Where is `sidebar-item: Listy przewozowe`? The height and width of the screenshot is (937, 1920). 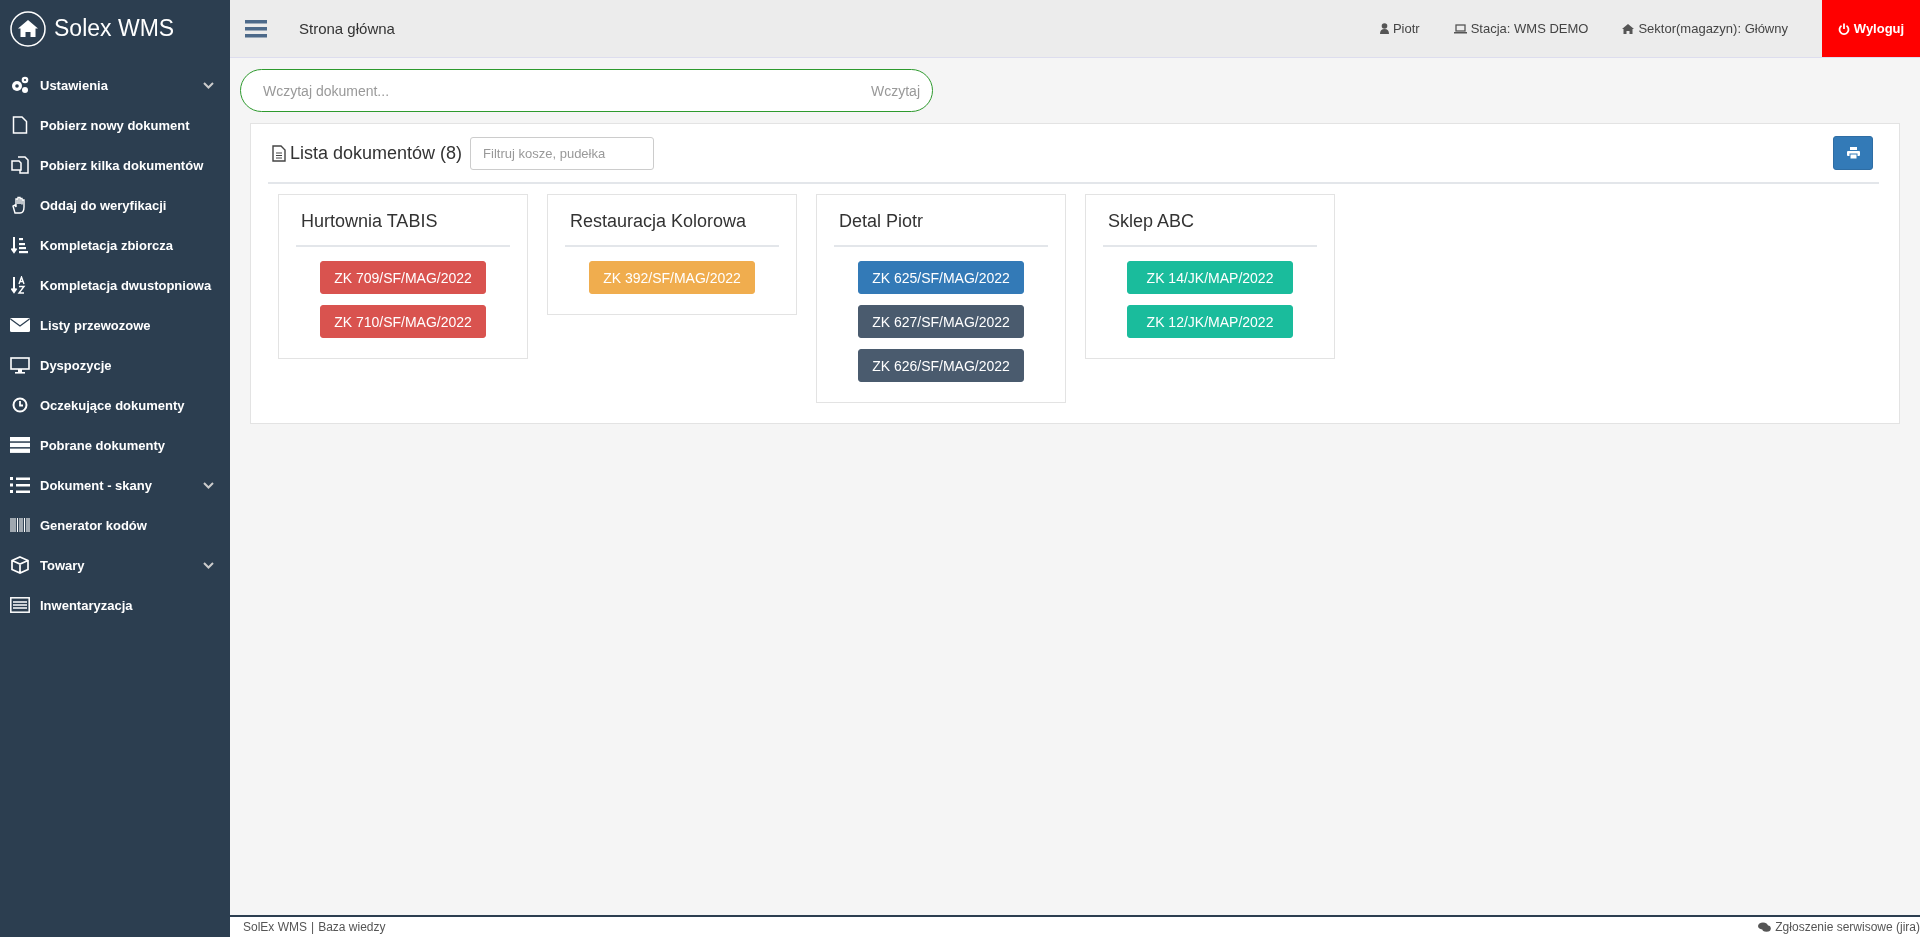 sidebar-item: Listy przewozowe is located at coordinates (115, 325).